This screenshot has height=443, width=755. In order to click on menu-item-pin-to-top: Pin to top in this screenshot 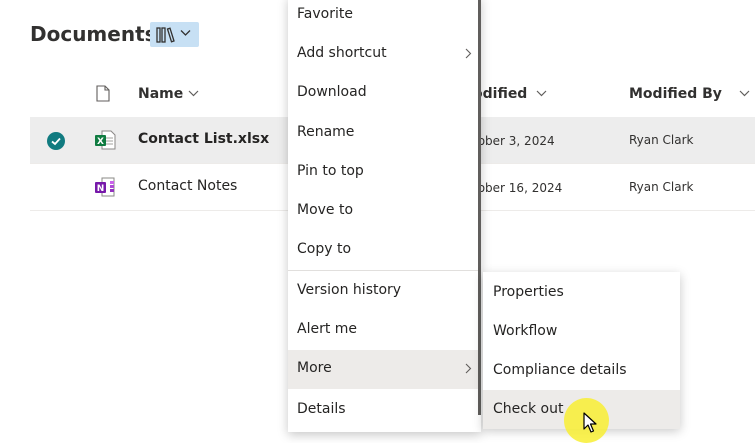, I will do `click(384, 172)`.